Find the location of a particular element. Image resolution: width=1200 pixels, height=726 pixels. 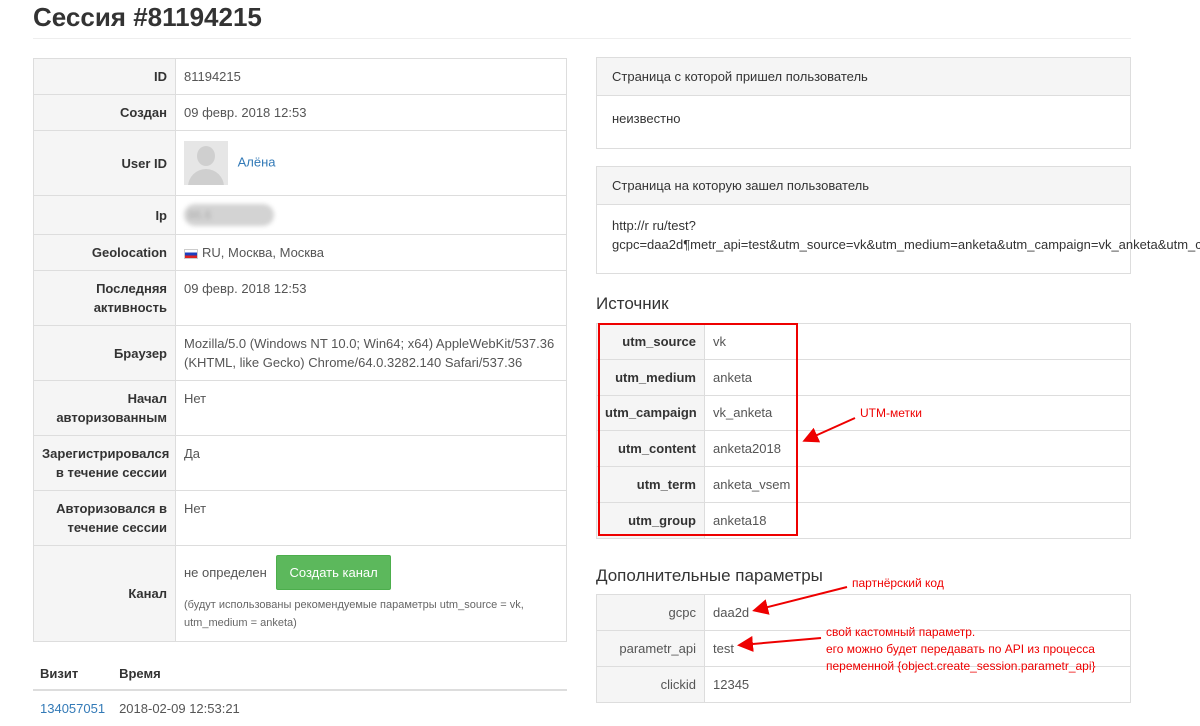

annotation-arrows is located at coordinates (796, 534).